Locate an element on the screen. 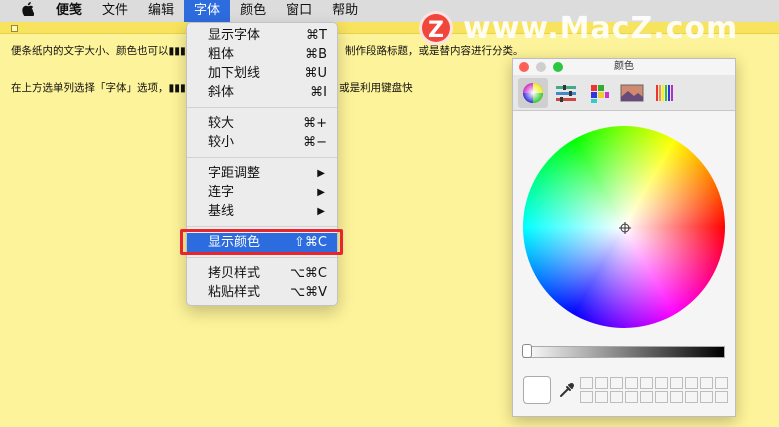 The width and height of the screenshot is (779, 427). menu-item-label: 加下划线 is located at coordinates (234, 73).